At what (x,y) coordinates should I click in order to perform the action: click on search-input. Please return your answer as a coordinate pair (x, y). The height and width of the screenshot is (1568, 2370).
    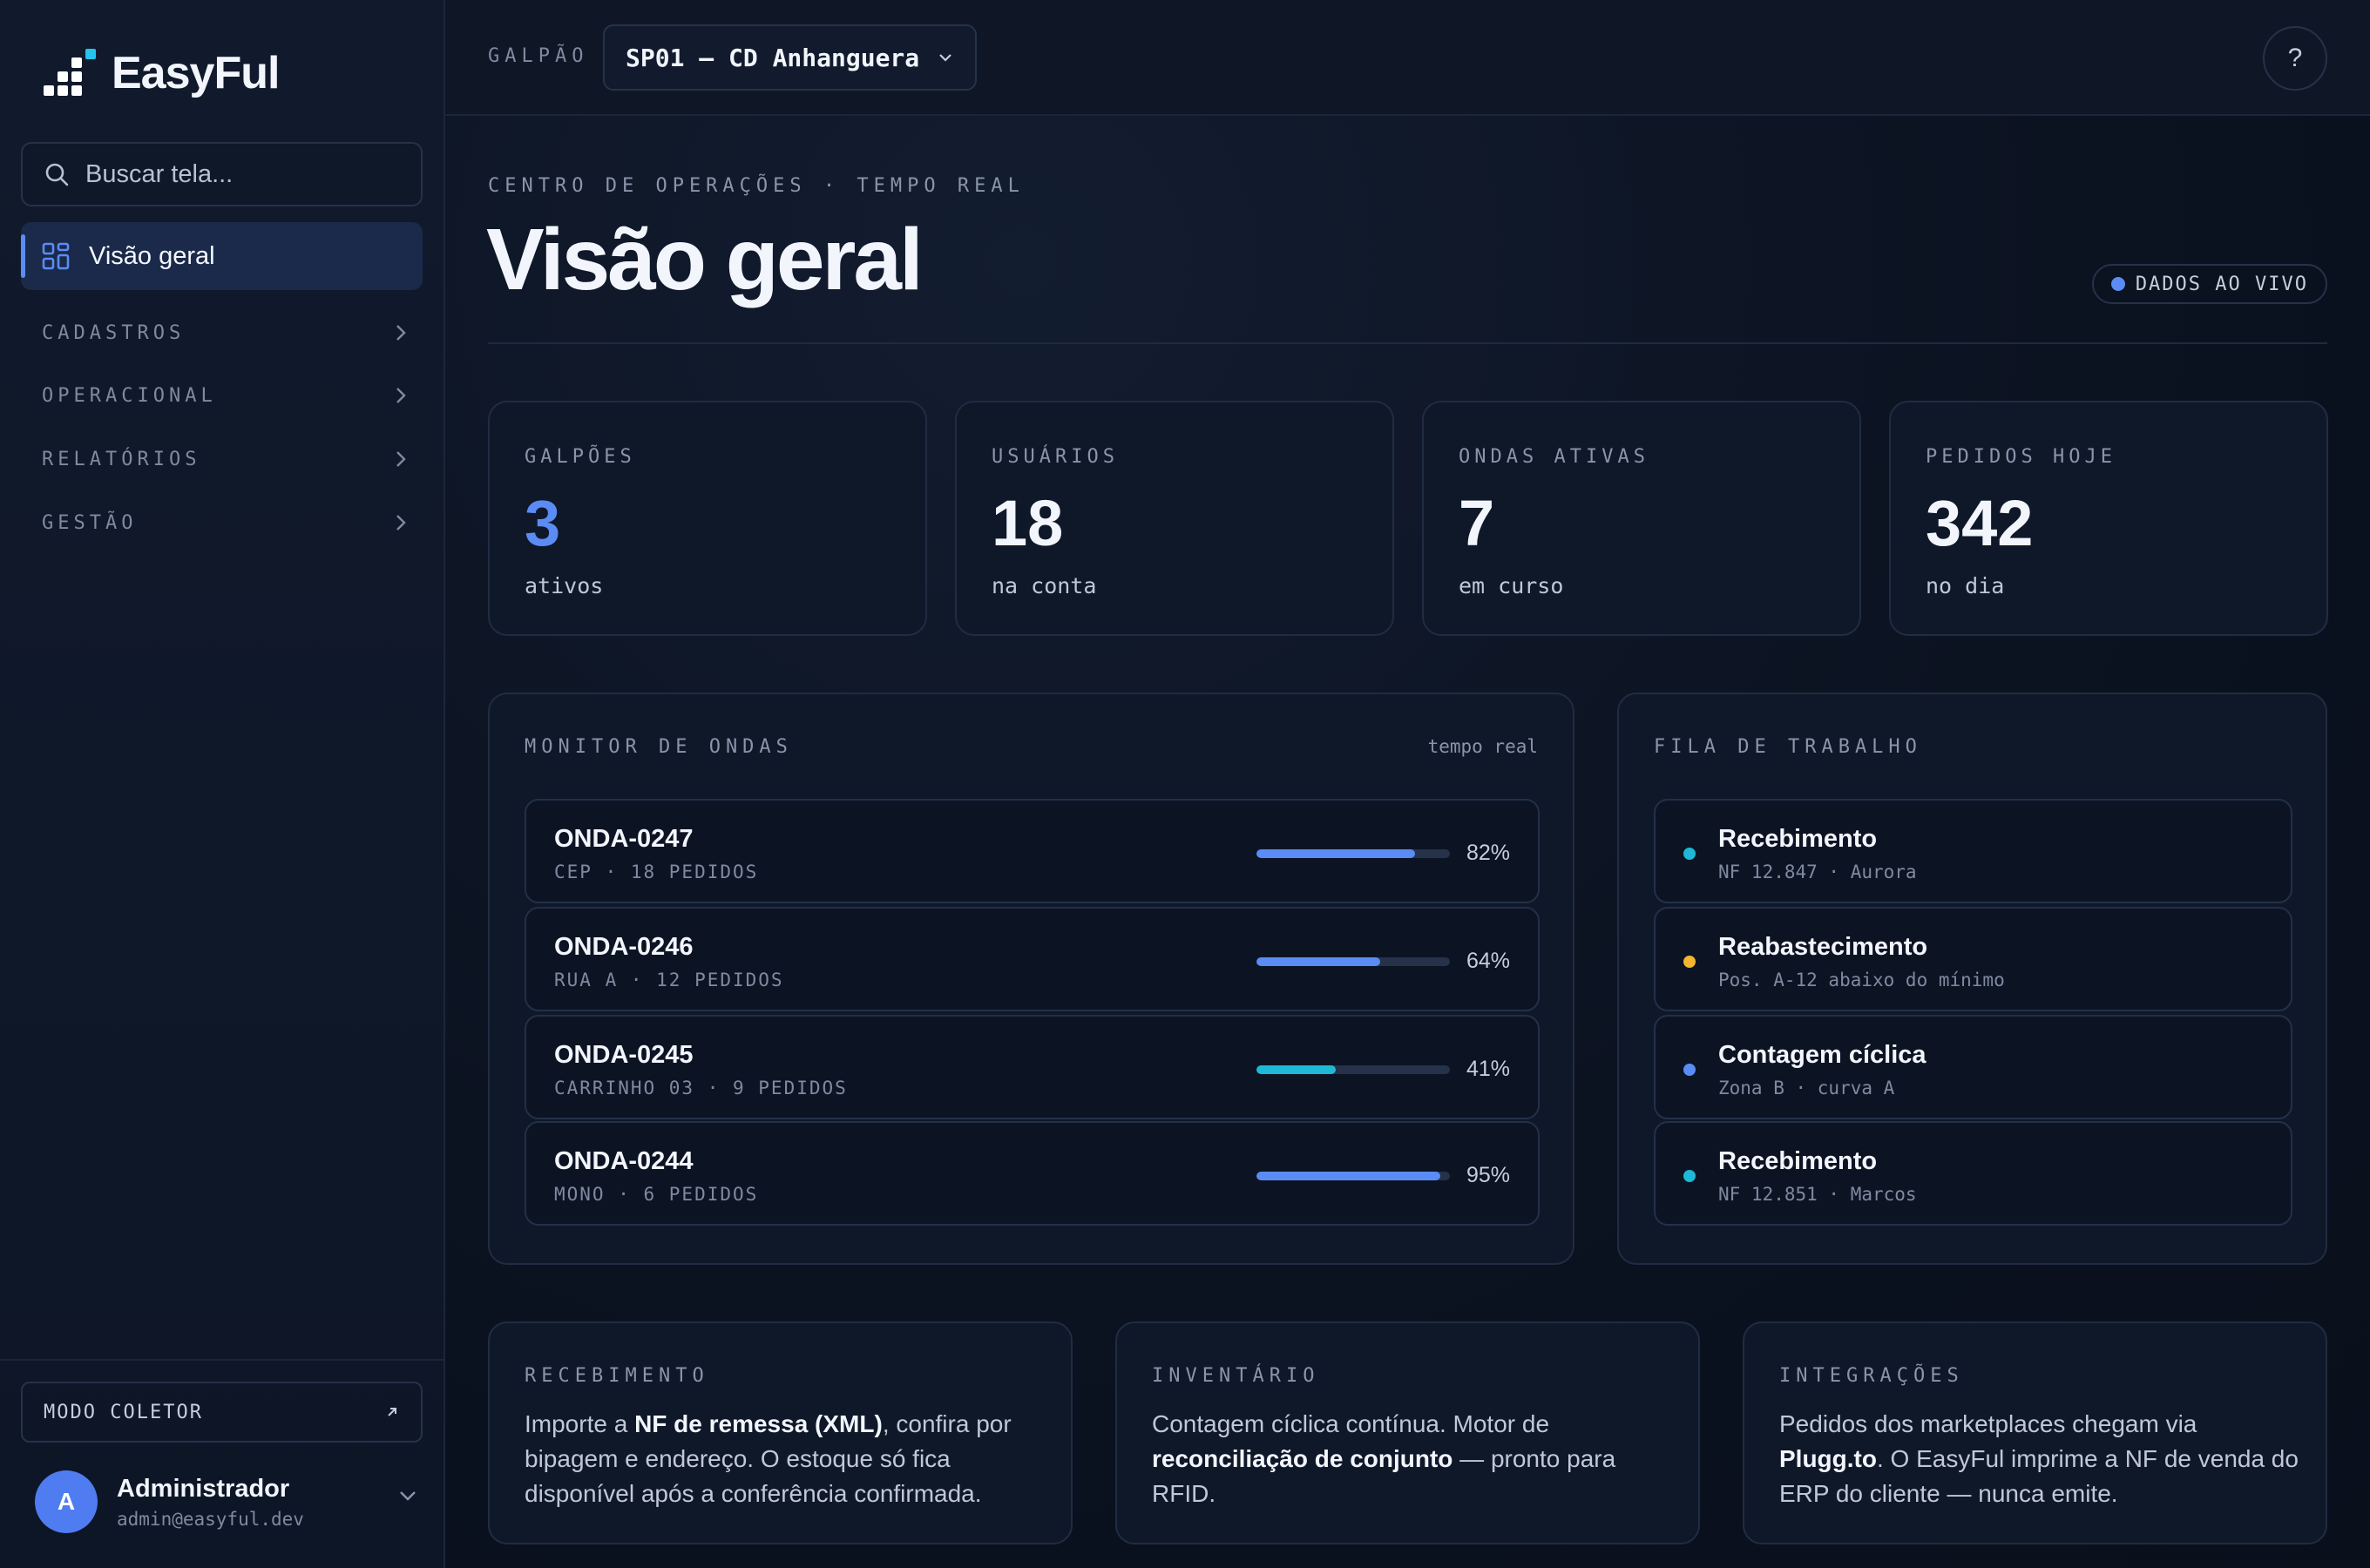
    Looking at the image, I should click on (250, 174).